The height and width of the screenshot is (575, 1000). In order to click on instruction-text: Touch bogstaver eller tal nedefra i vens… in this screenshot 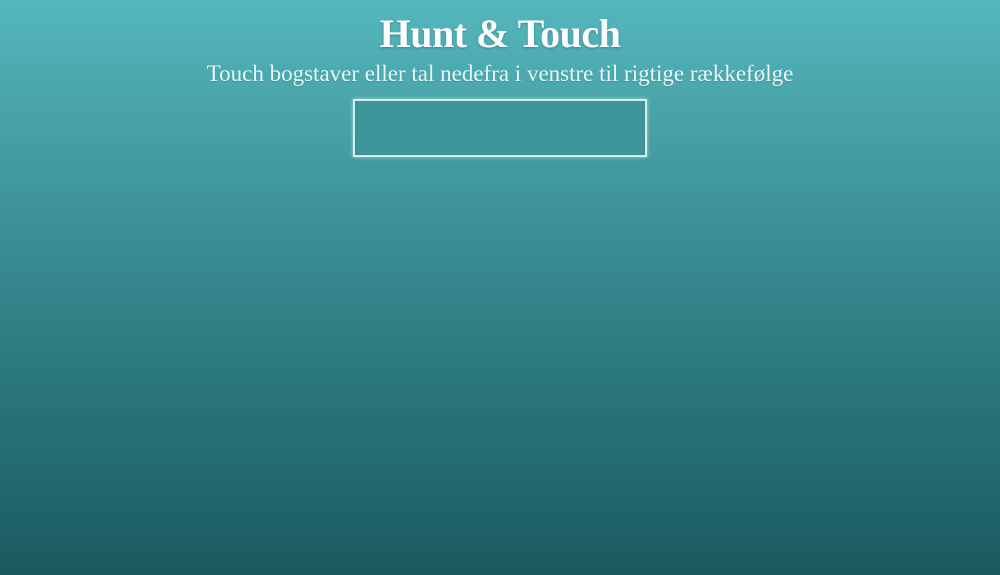, I will do `click(500, 73)`.